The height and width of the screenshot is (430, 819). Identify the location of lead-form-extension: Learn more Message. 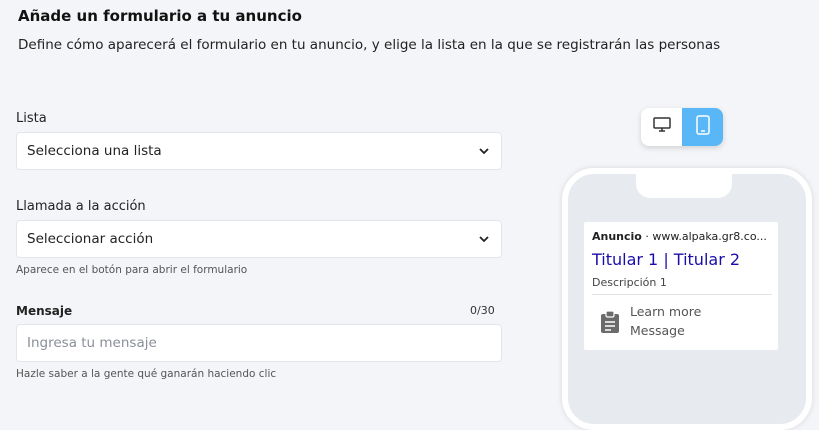
(665, 321).